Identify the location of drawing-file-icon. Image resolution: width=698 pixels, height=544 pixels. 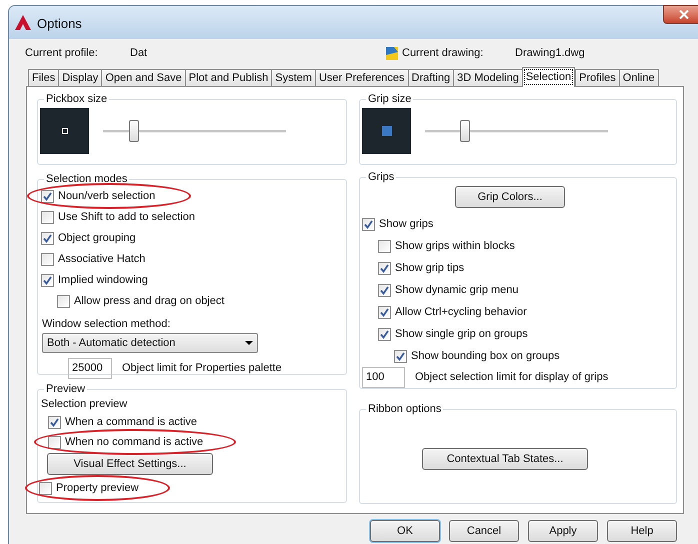
(392, 53).